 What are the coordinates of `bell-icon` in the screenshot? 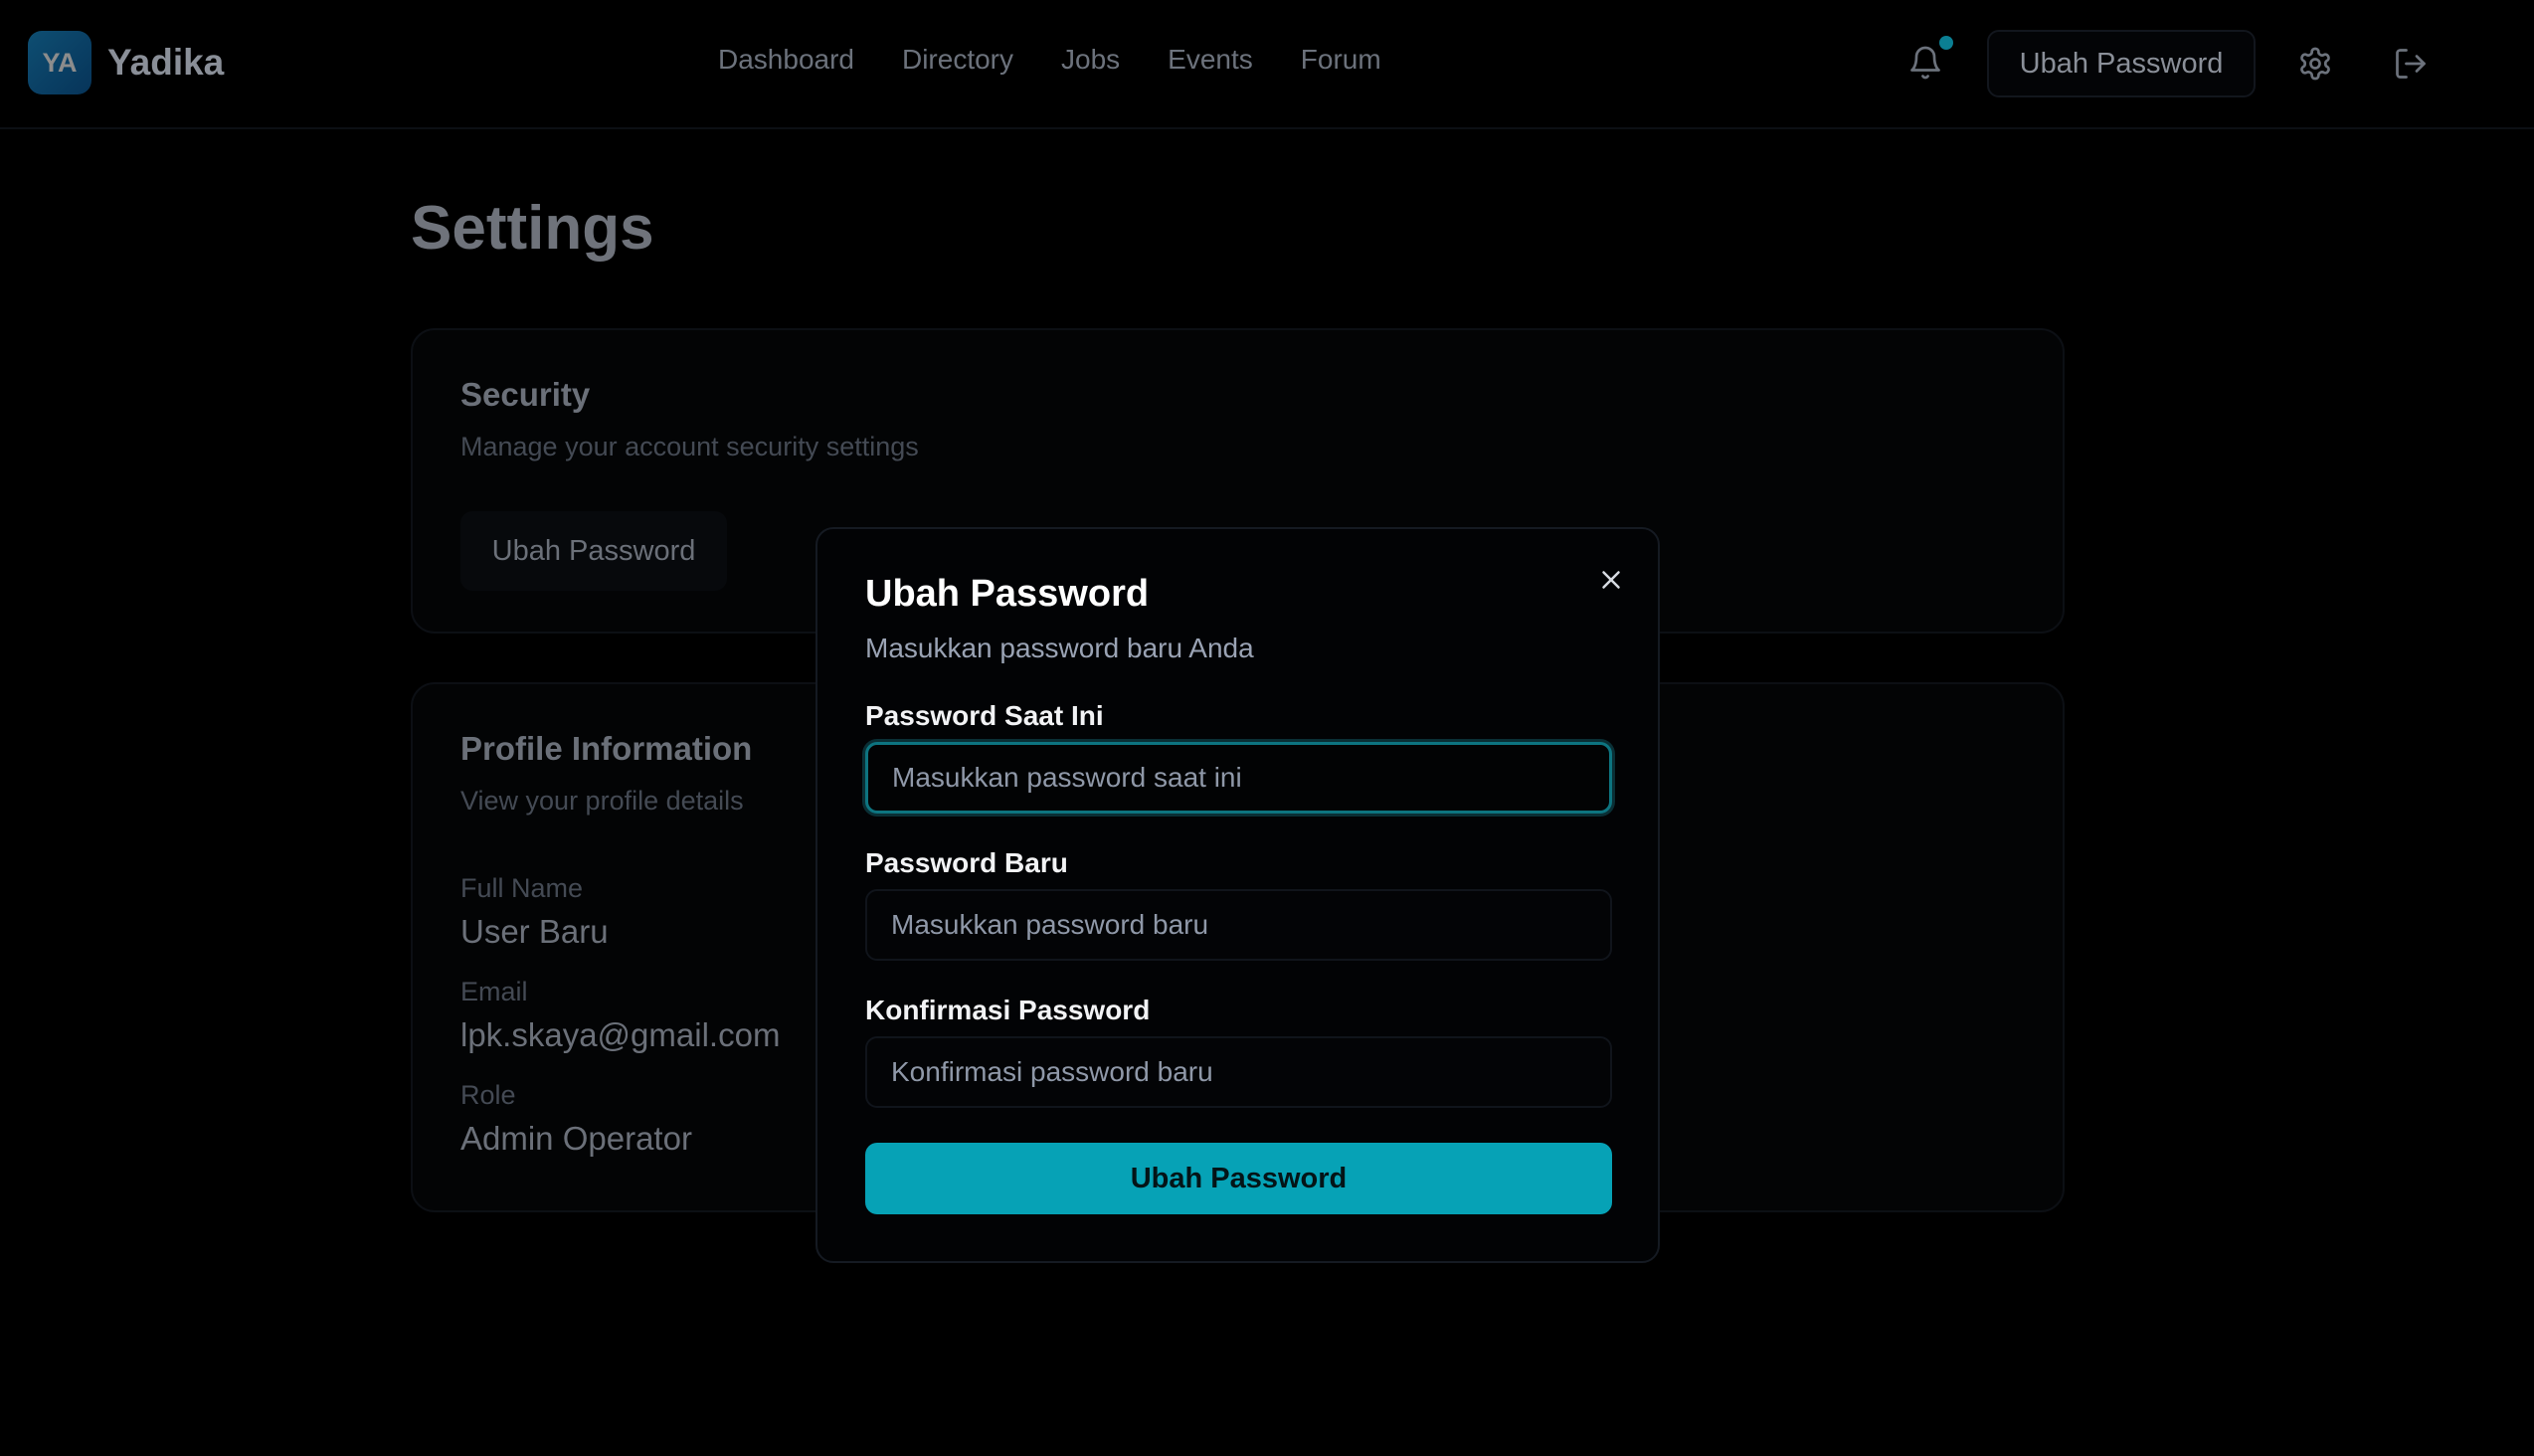 It's located at (1925, 63).